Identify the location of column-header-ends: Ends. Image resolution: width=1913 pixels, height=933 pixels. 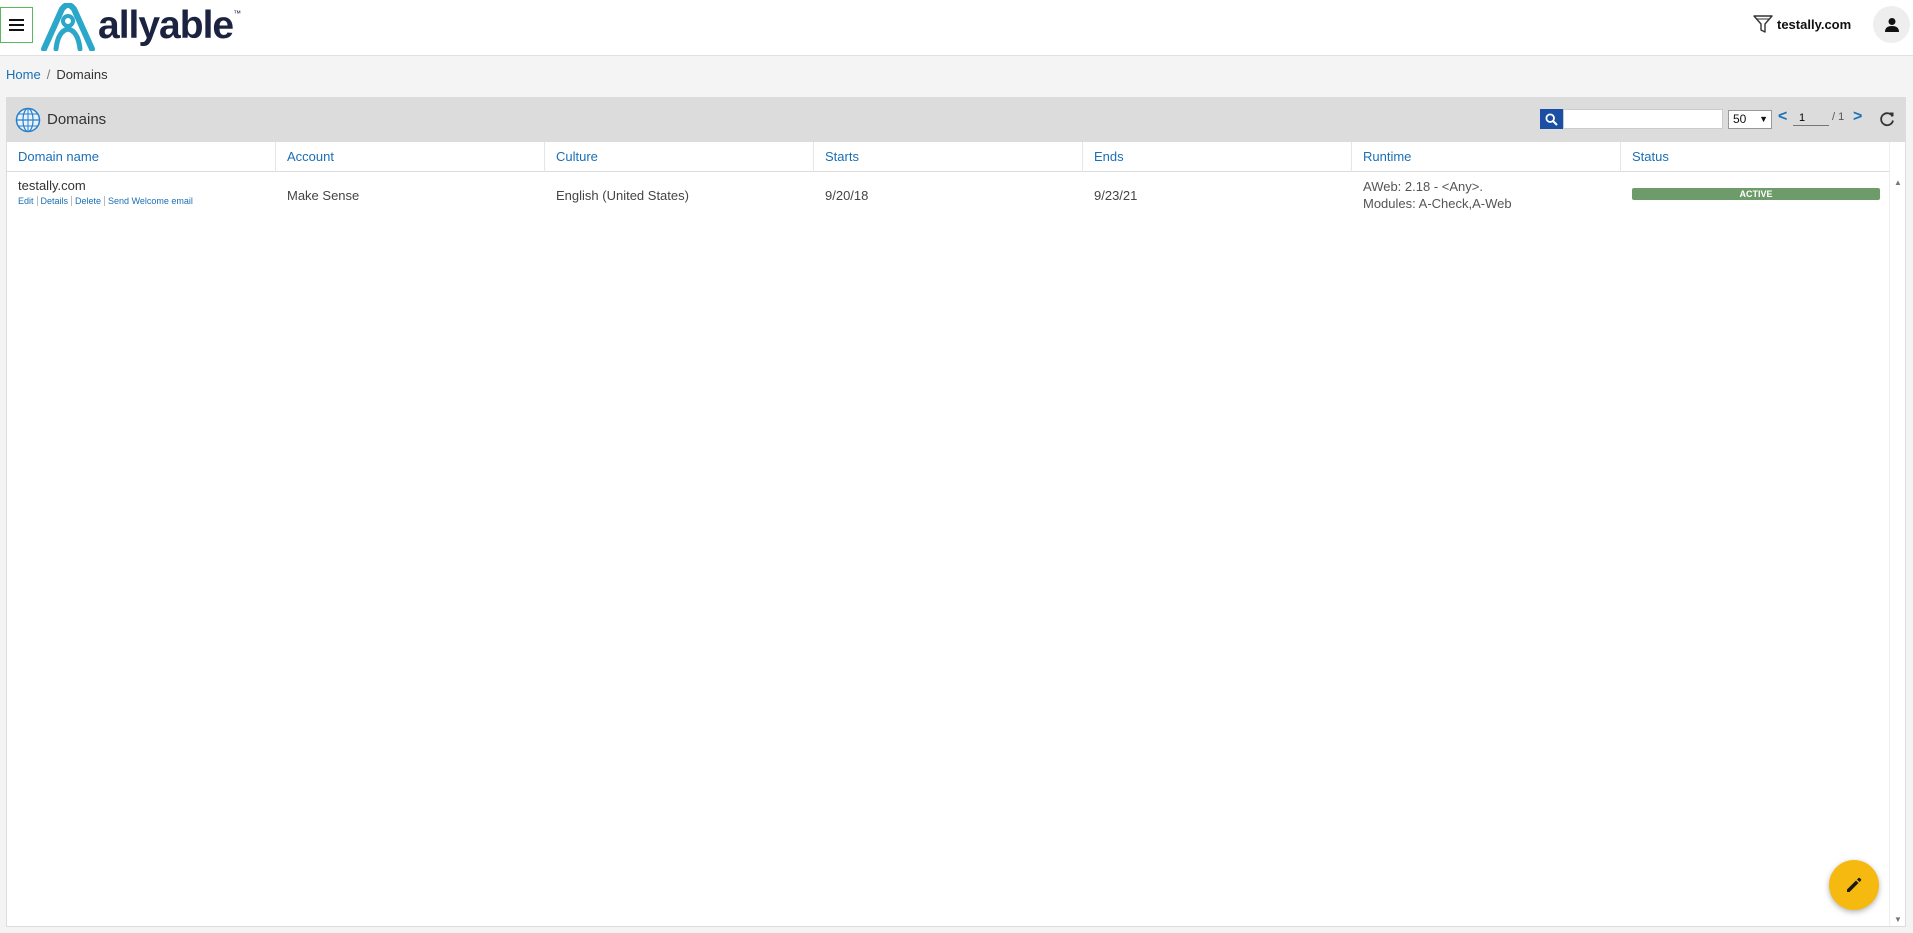
(1217, 157).